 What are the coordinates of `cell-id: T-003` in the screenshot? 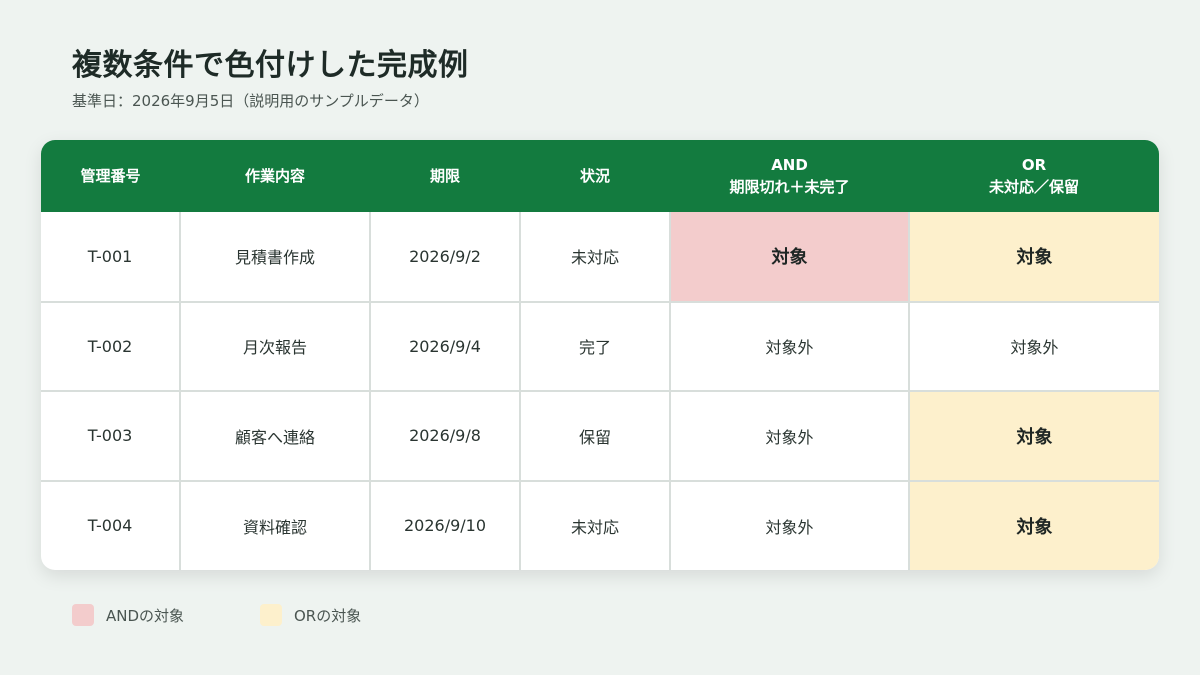 It's located at (111, 436).